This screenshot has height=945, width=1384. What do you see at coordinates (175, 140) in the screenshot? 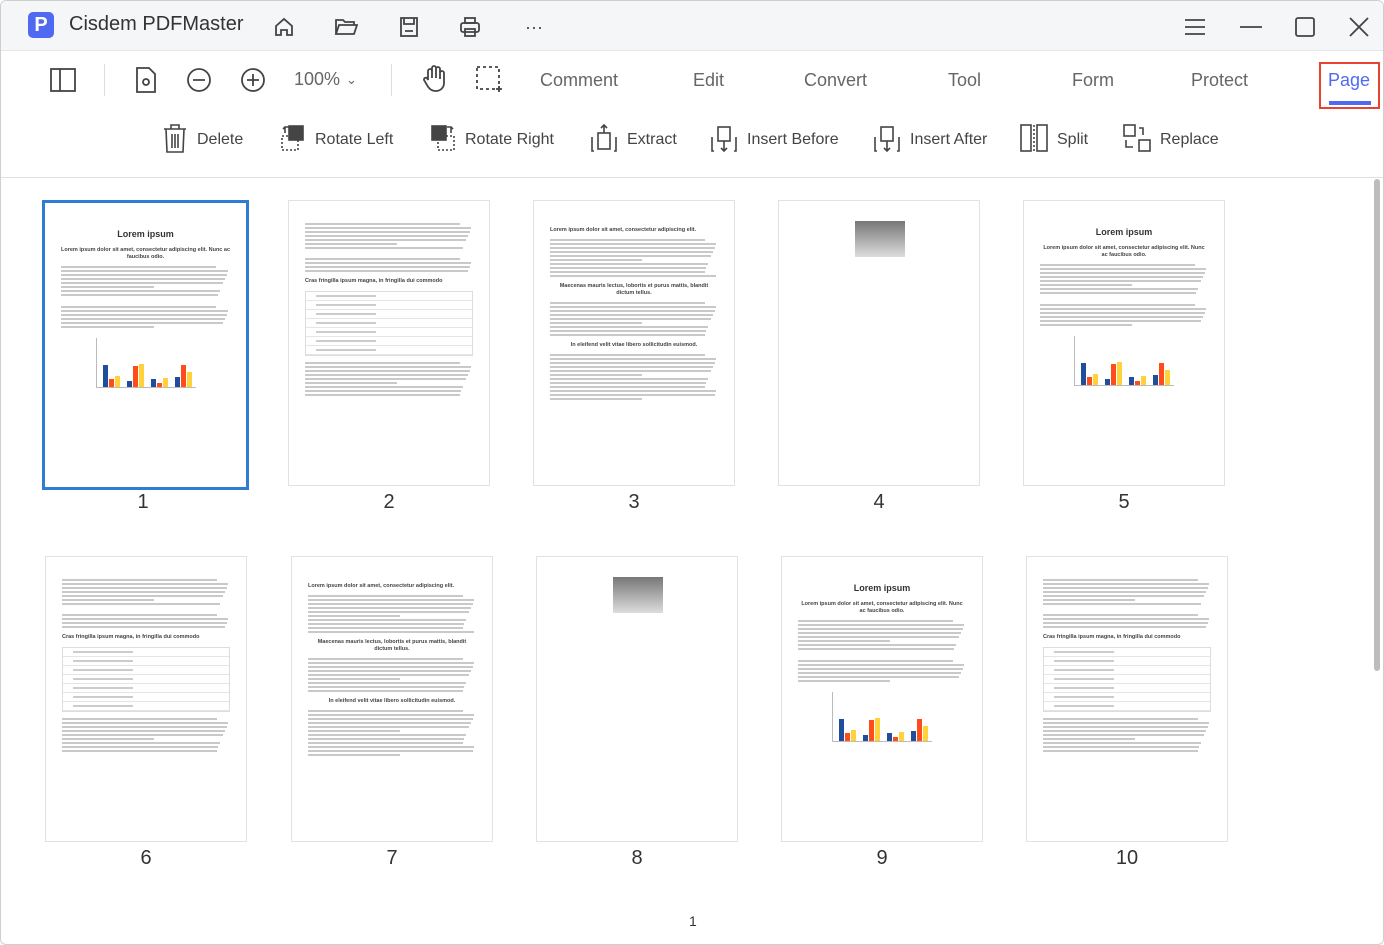
I see `trash-icon` at bounding box center [175, 140].